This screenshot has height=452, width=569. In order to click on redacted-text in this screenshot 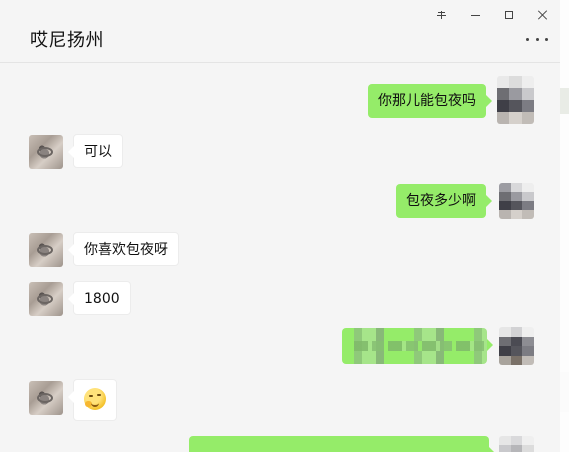, I will do `click(419, 346)`.